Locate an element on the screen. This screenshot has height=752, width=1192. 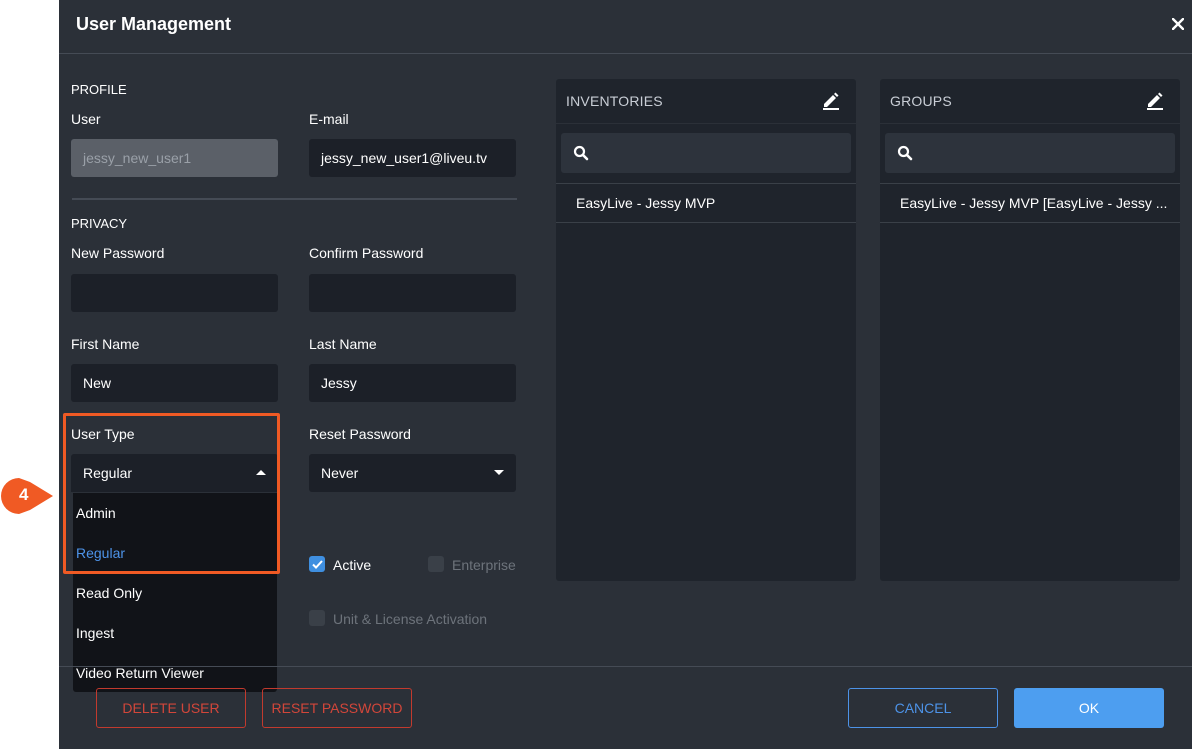
unit-license-label: Unit & License Activation is located at coordinates (410, 619).